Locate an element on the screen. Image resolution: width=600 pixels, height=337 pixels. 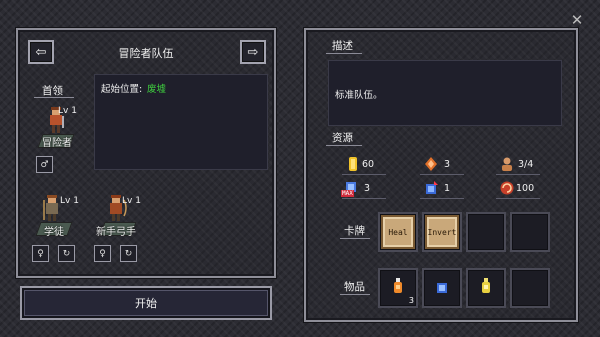
member-1-gender-button: ♀ is located at coordinates (40, 253).